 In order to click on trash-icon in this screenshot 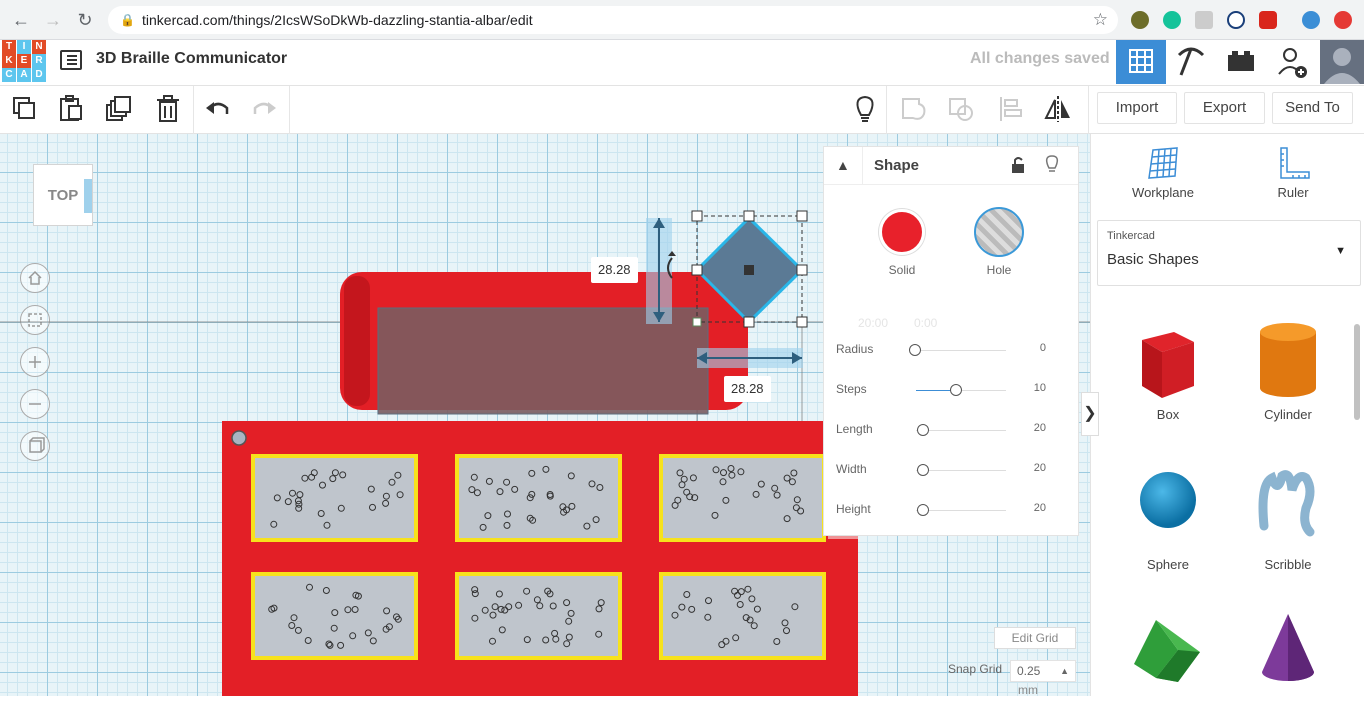, I will do `click(168, 108)`.